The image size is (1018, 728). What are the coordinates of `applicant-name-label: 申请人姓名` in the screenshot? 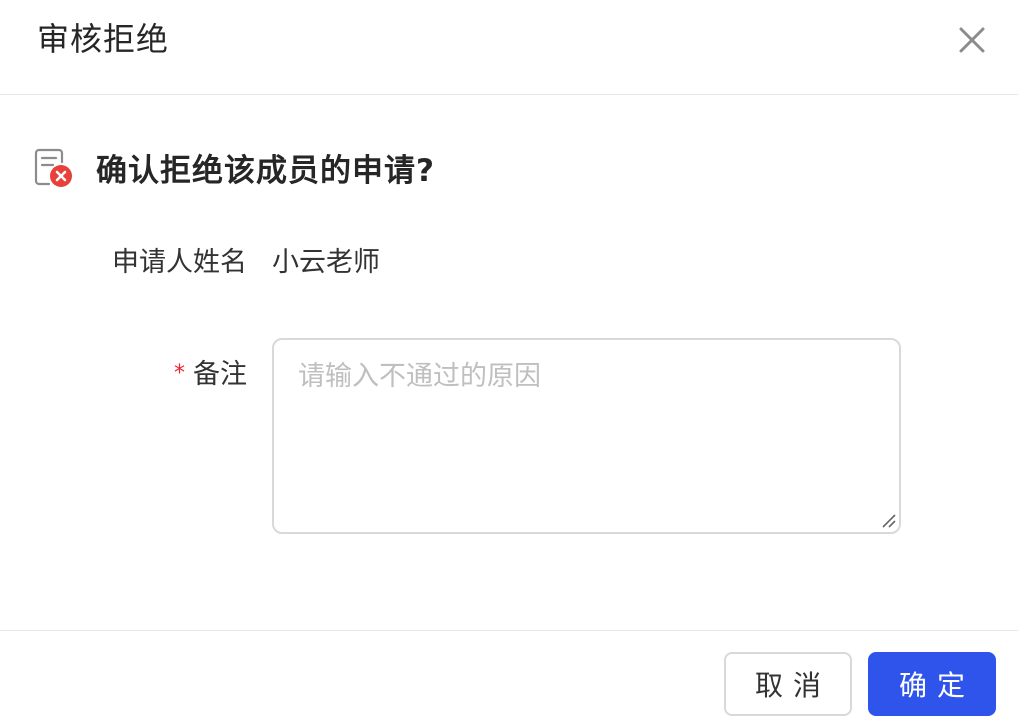 It's located at (179, 262).